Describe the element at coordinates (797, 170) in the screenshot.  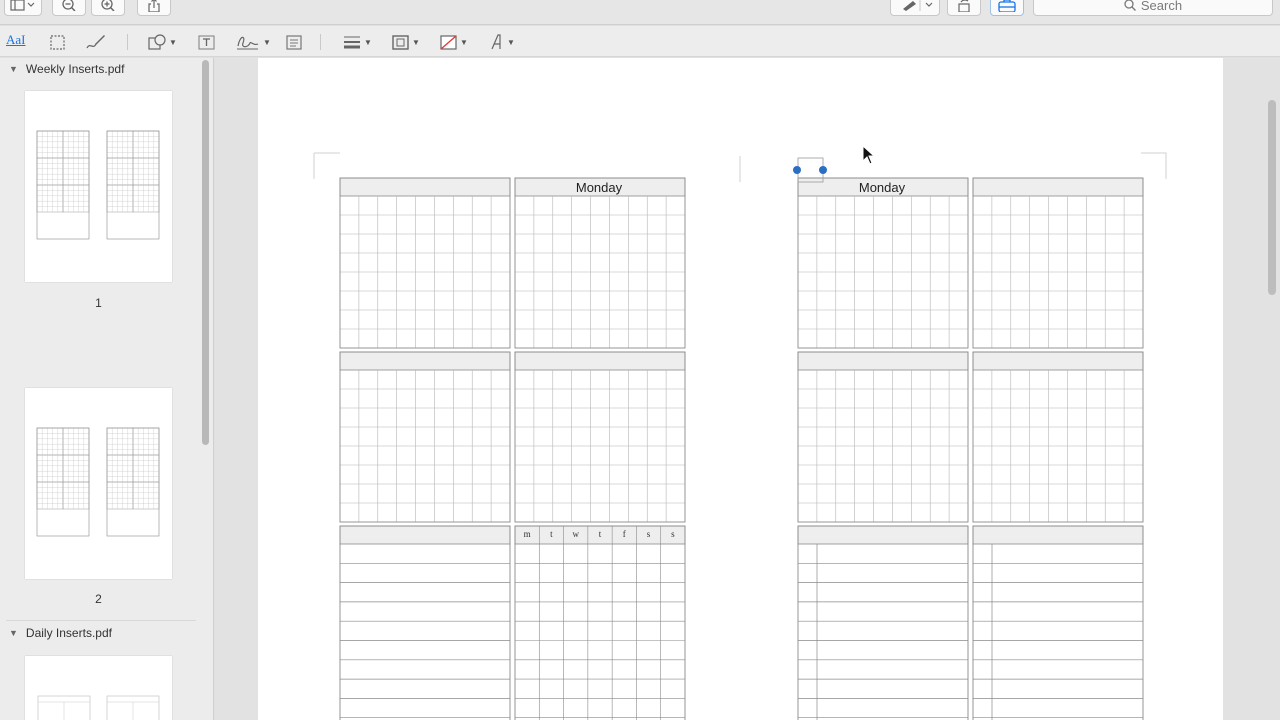
I see `selection-handle-left` at that location.